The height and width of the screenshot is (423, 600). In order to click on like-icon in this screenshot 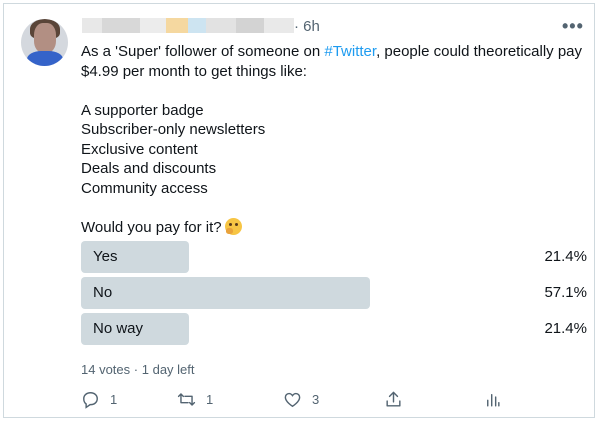, I will do `click(292, 400)`.